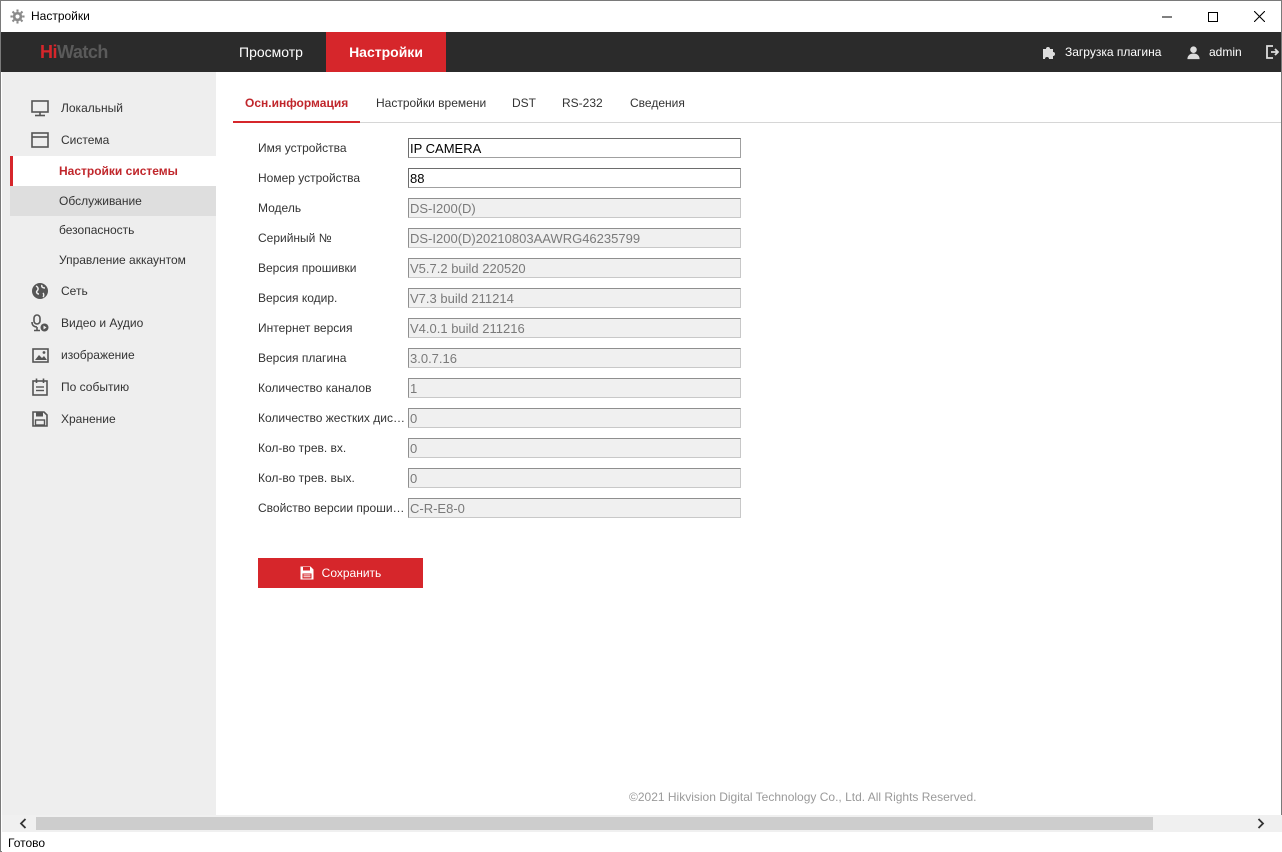 The height and width of the screenshot is (852, 1282). What do you see at coordinates (98, 355) in the screenshot?
I see `sidebar-label-image: изображение` at bounding box center [98, 355].